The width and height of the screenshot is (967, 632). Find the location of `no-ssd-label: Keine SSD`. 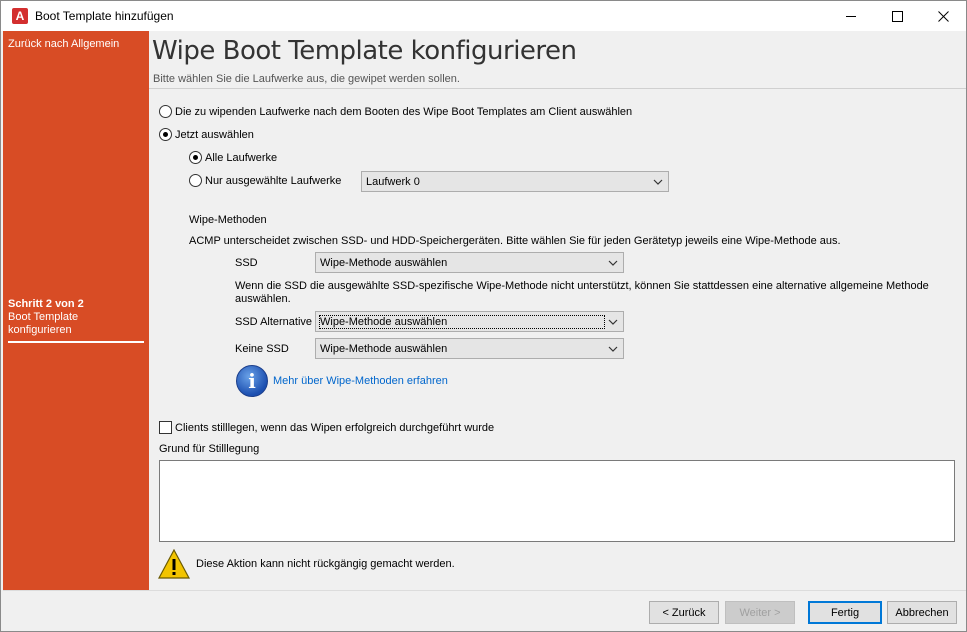

no-ssd-label: Keine SSD is located at coordinates (262, 349).